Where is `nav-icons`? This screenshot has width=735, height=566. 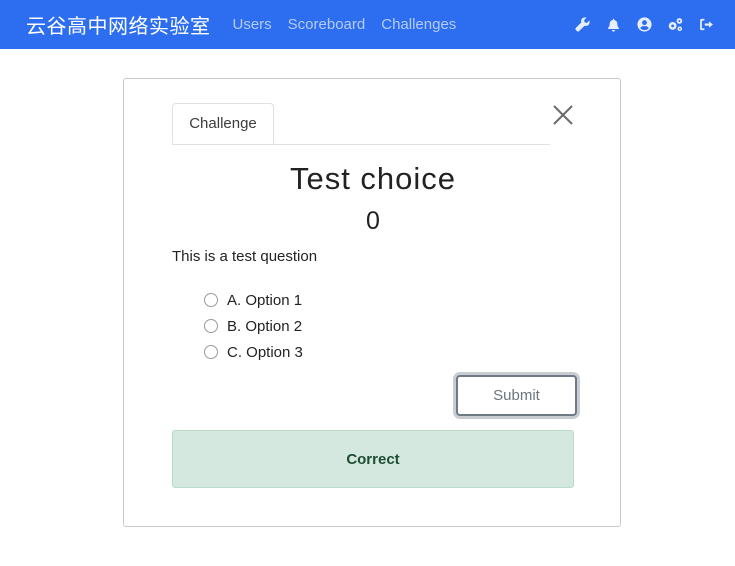
nav-icons is located at coordinates (637, 24).